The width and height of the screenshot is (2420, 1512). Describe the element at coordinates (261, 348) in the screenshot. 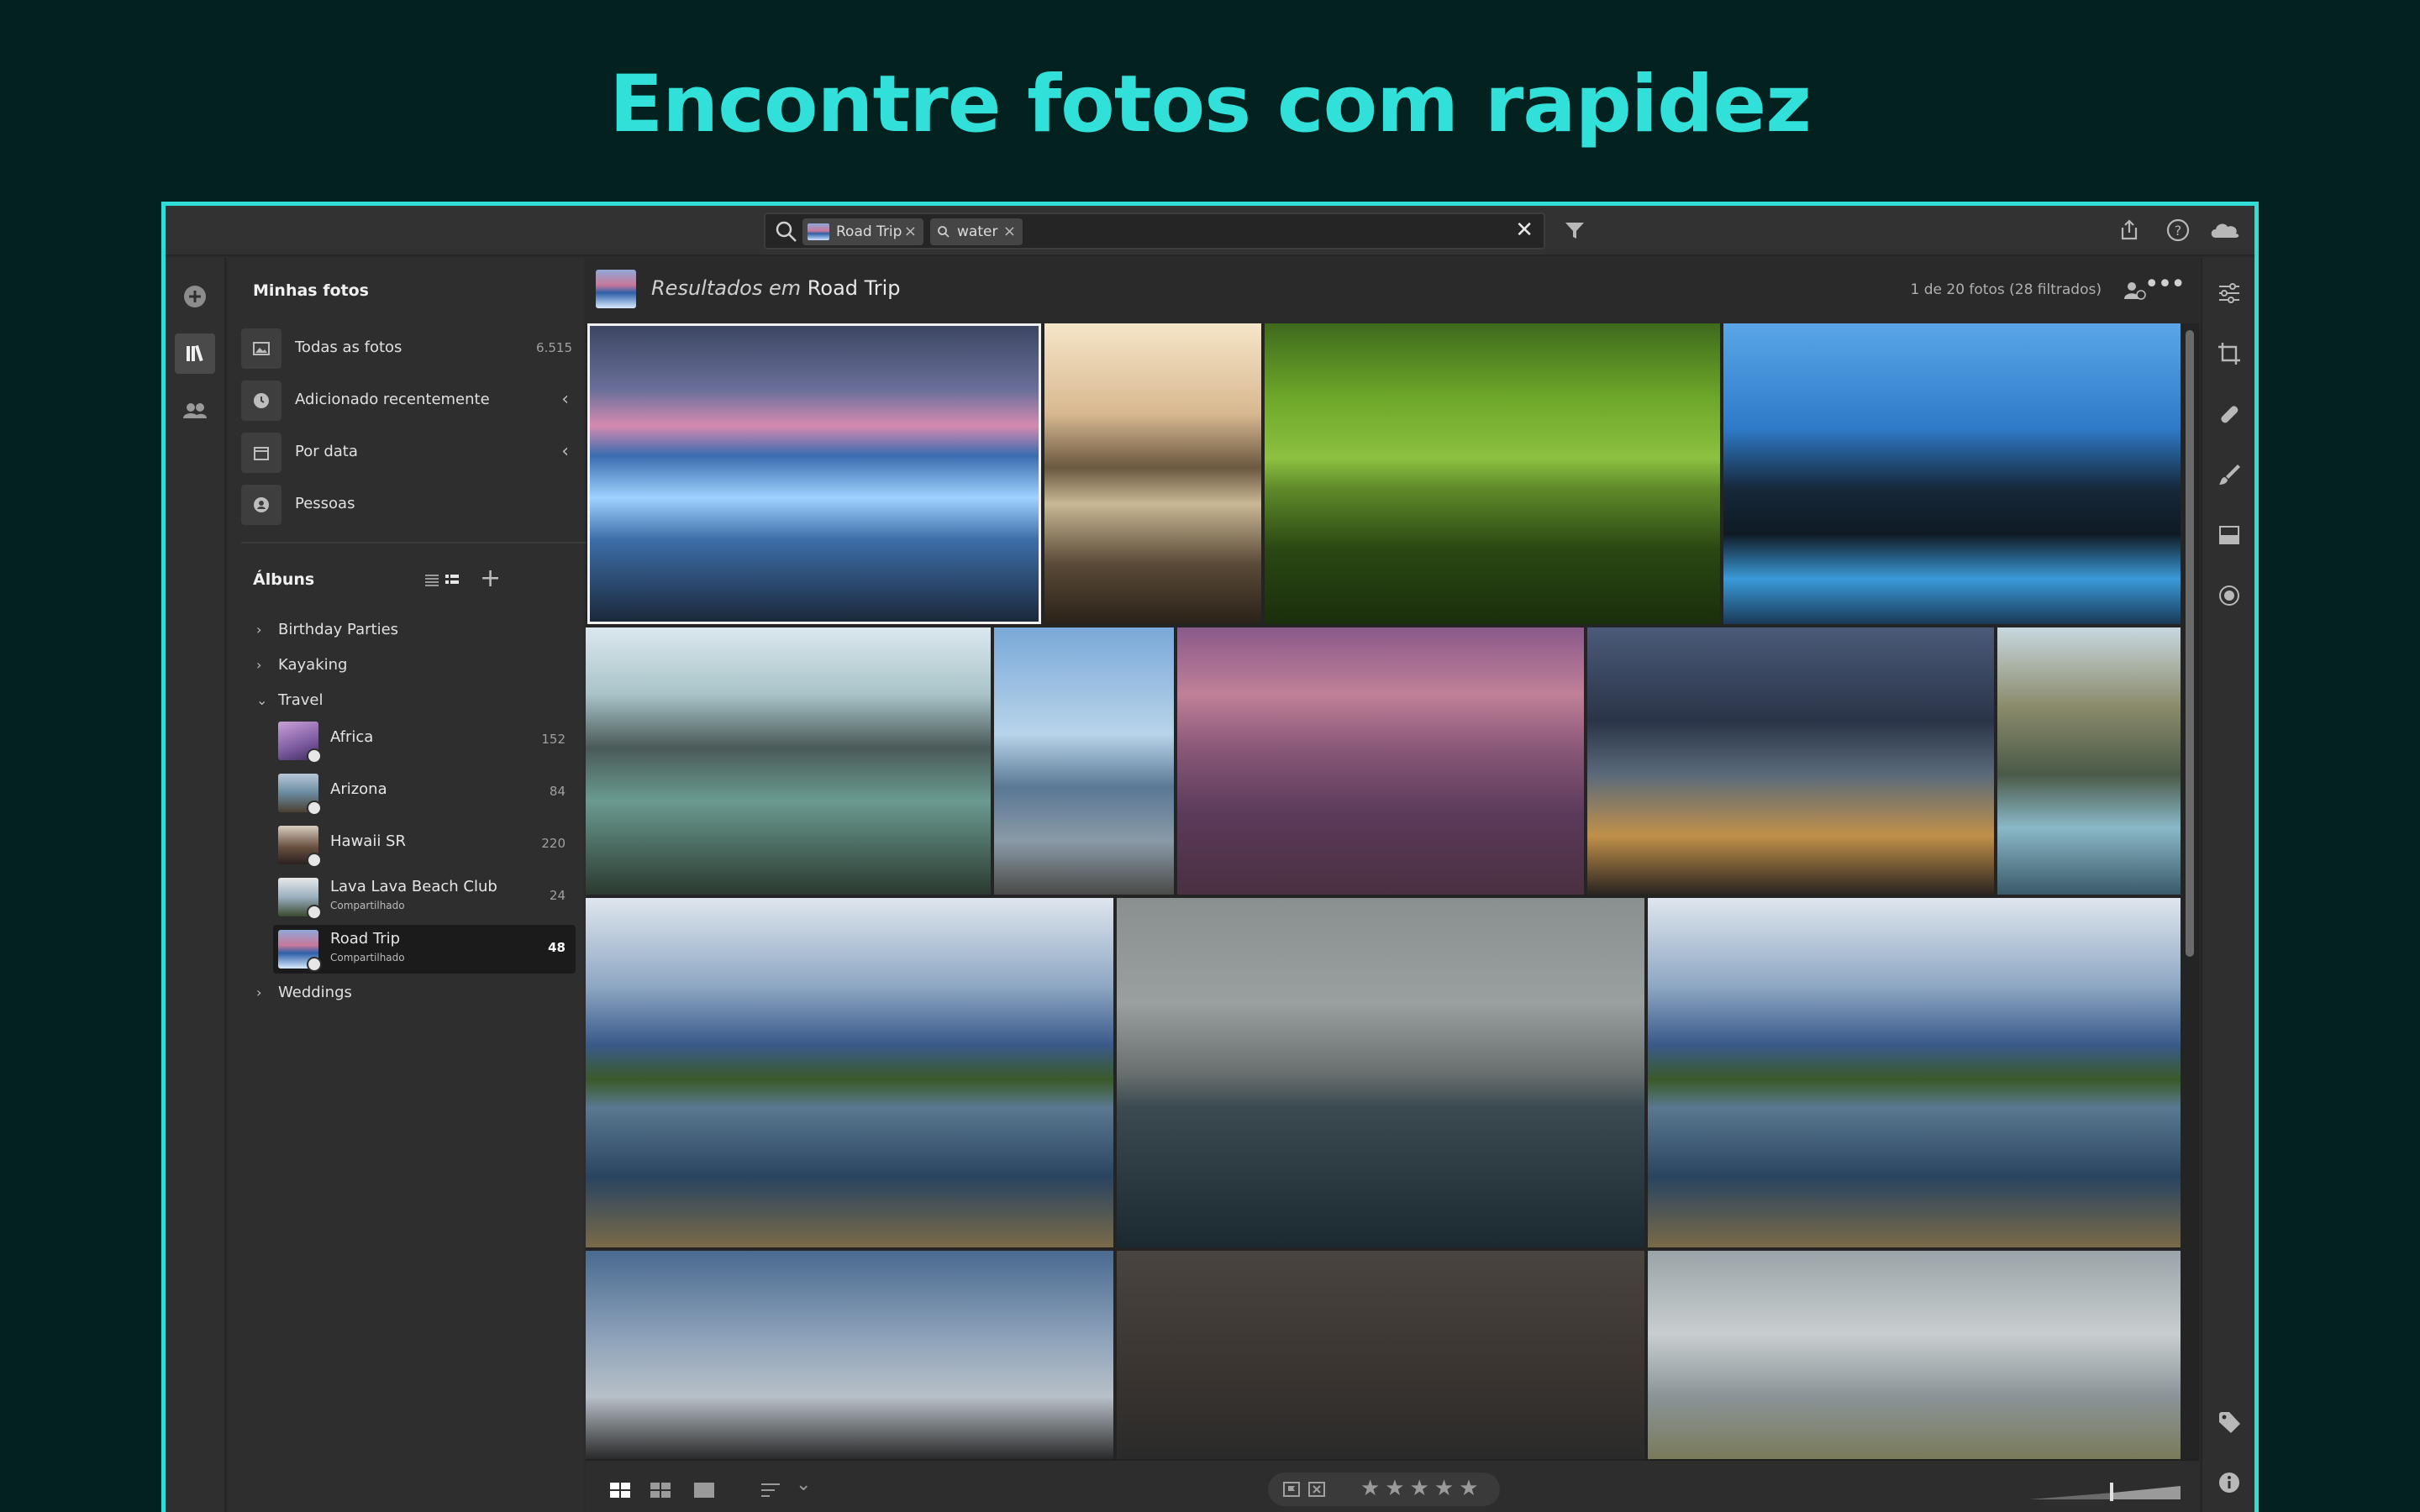

I see `photo-icon` at that location.